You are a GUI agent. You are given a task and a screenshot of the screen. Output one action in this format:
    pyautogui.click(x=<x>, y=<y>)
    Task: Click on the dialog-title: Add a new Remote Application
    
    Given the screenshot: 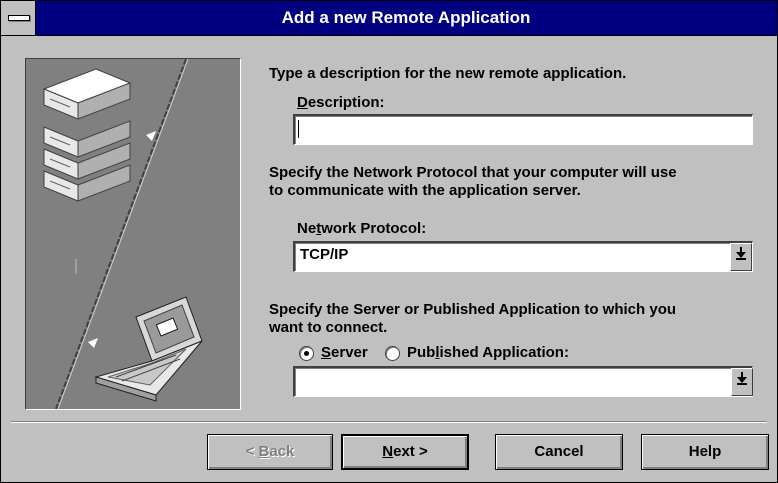 What is the action you would take?
    pyautogui.click(x=406, y=17)
    